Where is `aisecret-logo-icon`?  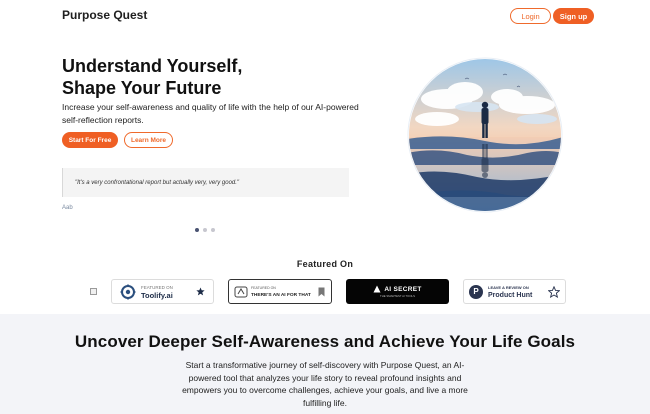 aisecret-logo-icon is located at coordinates (377, 289).